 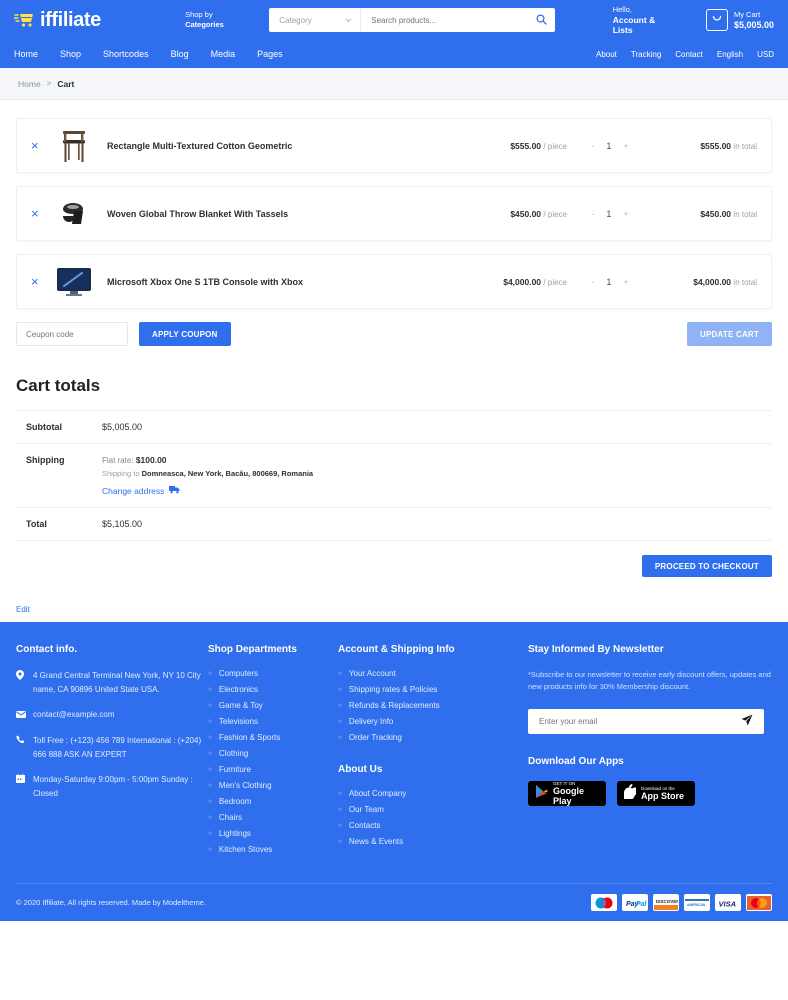 I want to click on nav-item-contact: Contact, so click(x=689, y=54).